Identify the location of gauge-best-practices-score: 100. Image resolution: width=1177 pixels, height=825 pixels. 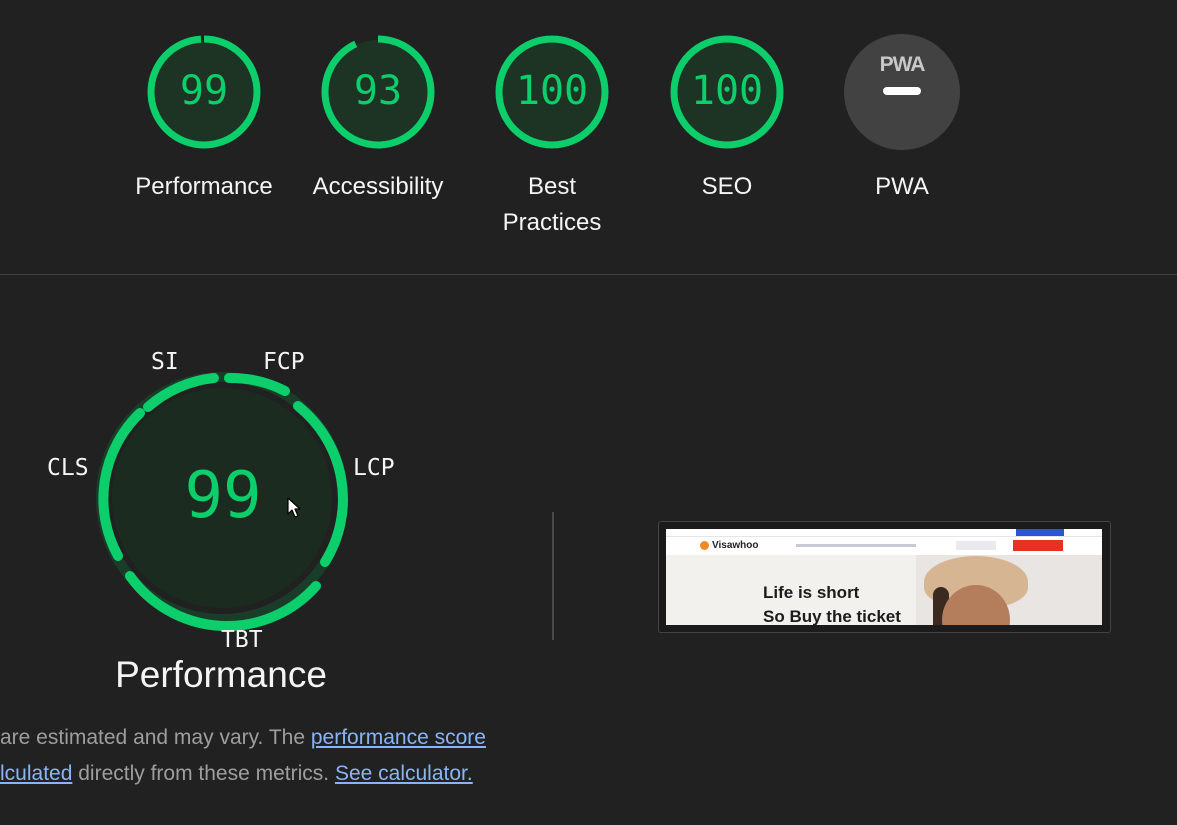
(552, 91).